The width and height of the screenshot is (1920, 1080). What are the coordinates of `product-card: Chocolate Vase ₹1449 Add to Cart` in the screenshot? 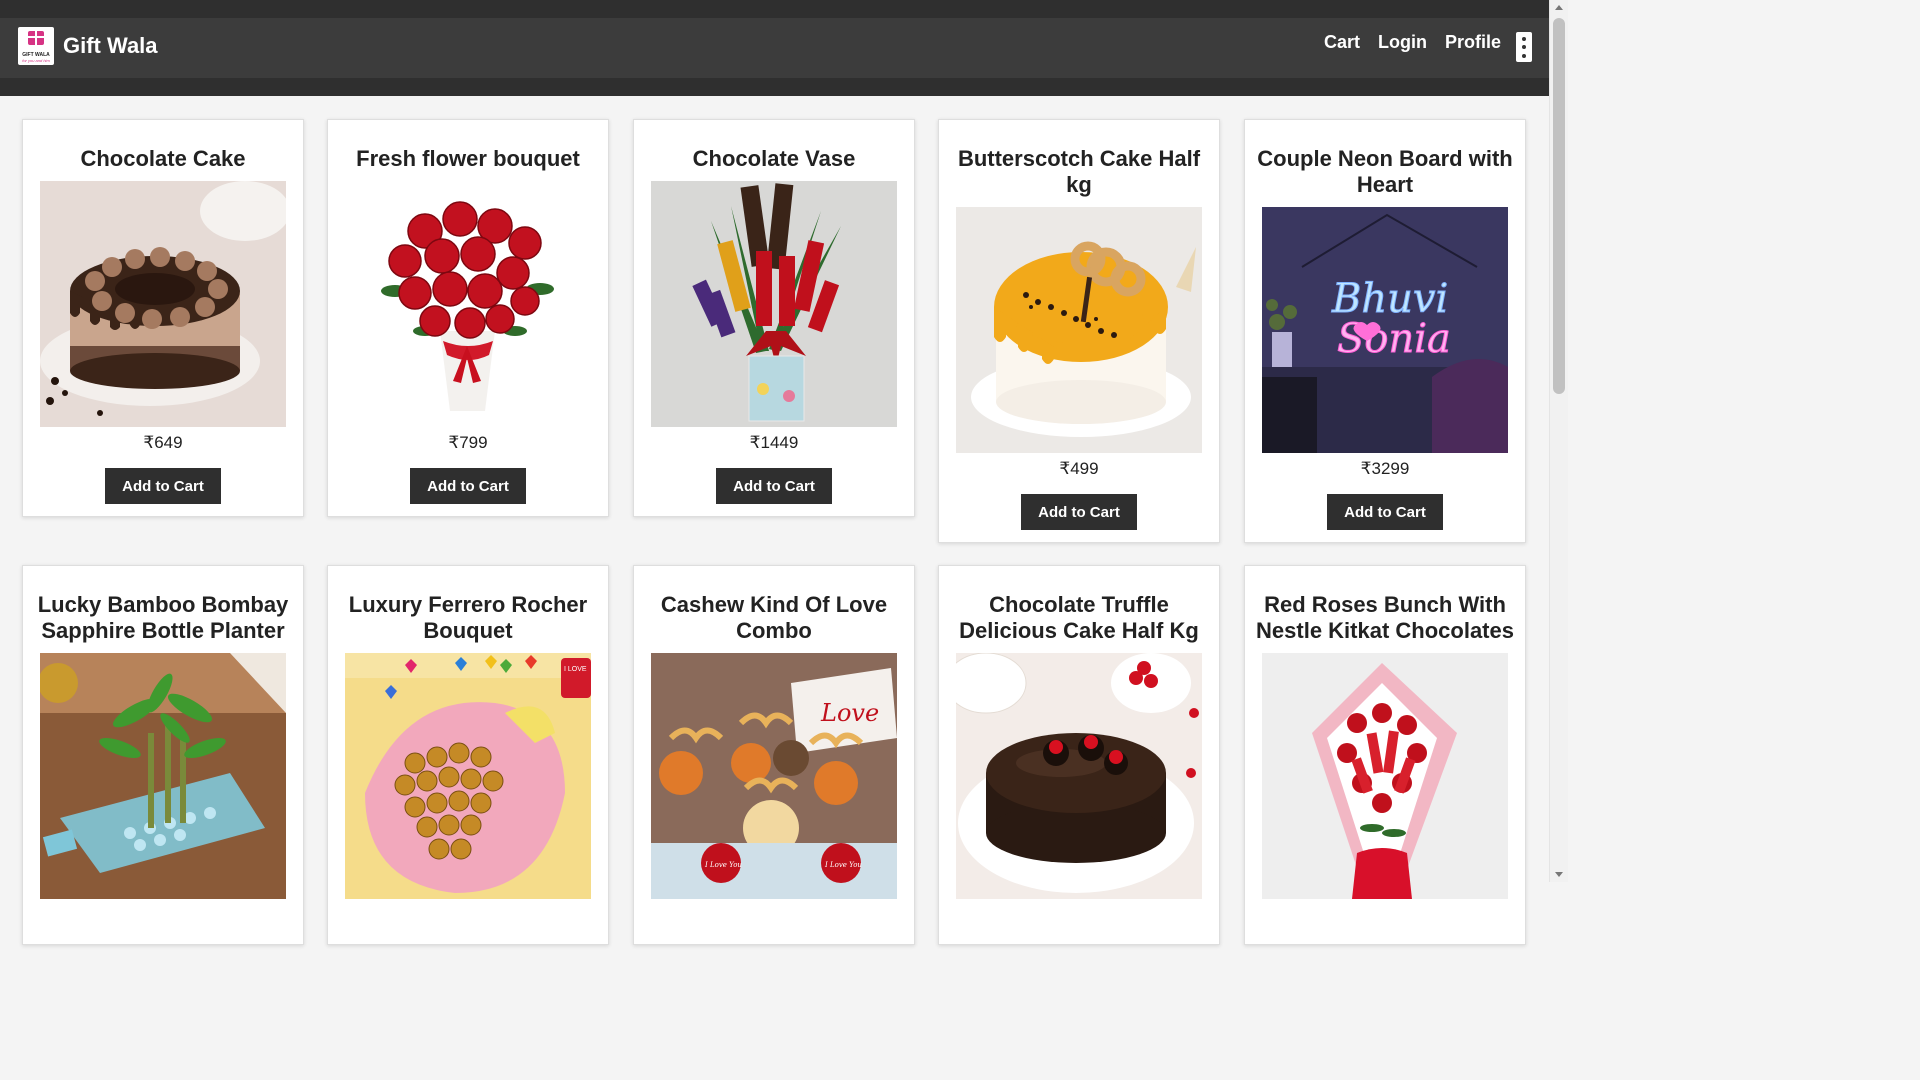 It's located at (774, 318).